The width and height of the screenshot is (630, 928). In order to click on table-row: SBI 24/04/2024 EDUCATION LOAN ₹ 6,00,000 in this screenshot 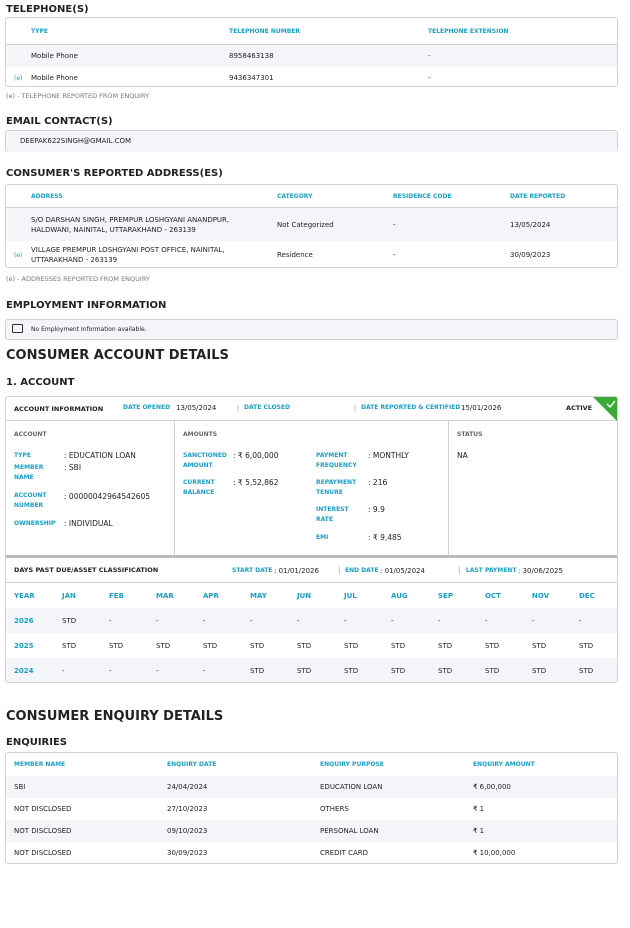, I will do `click(311, 787)`.